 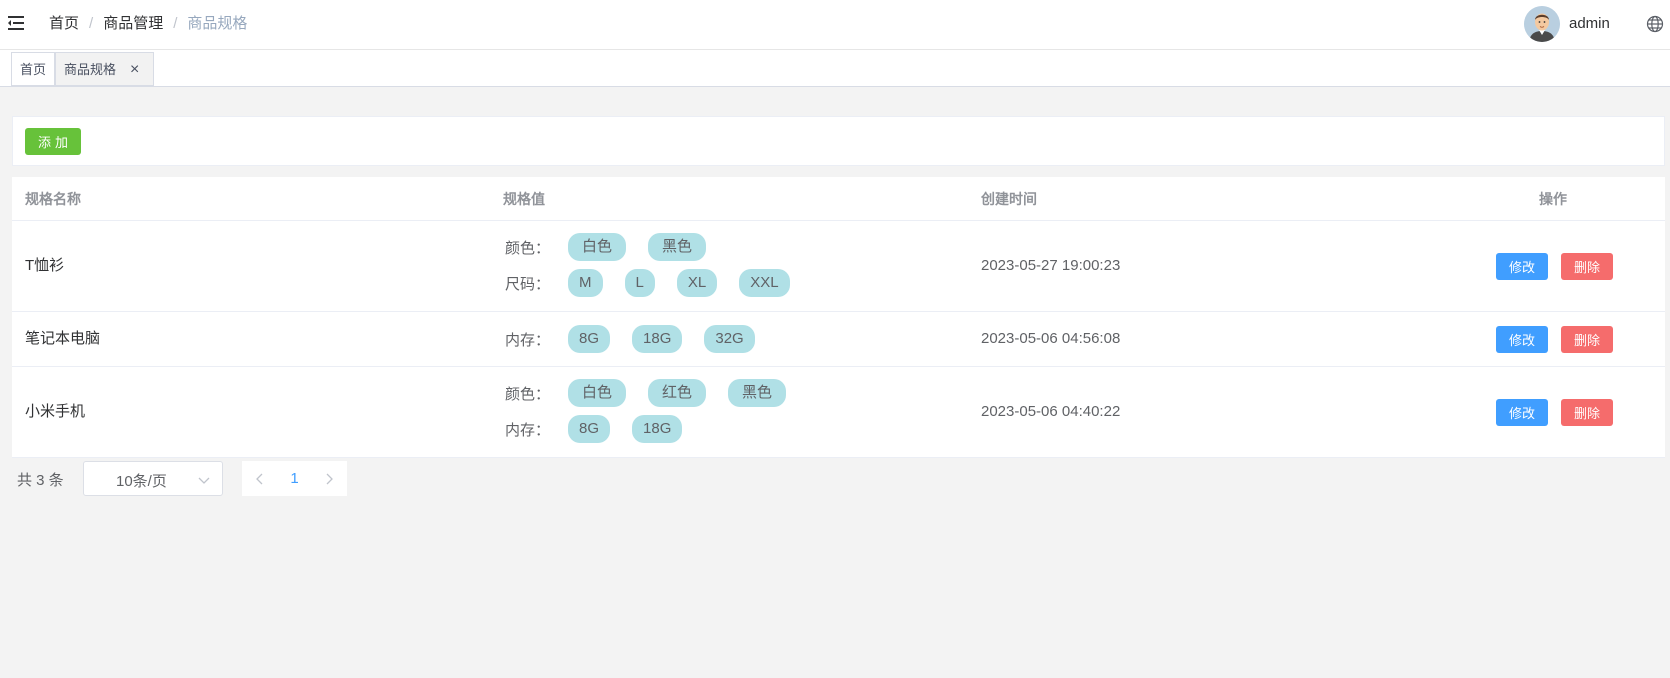 I want to click on spec-value-chip: 红色, so click(x=677, y=393).